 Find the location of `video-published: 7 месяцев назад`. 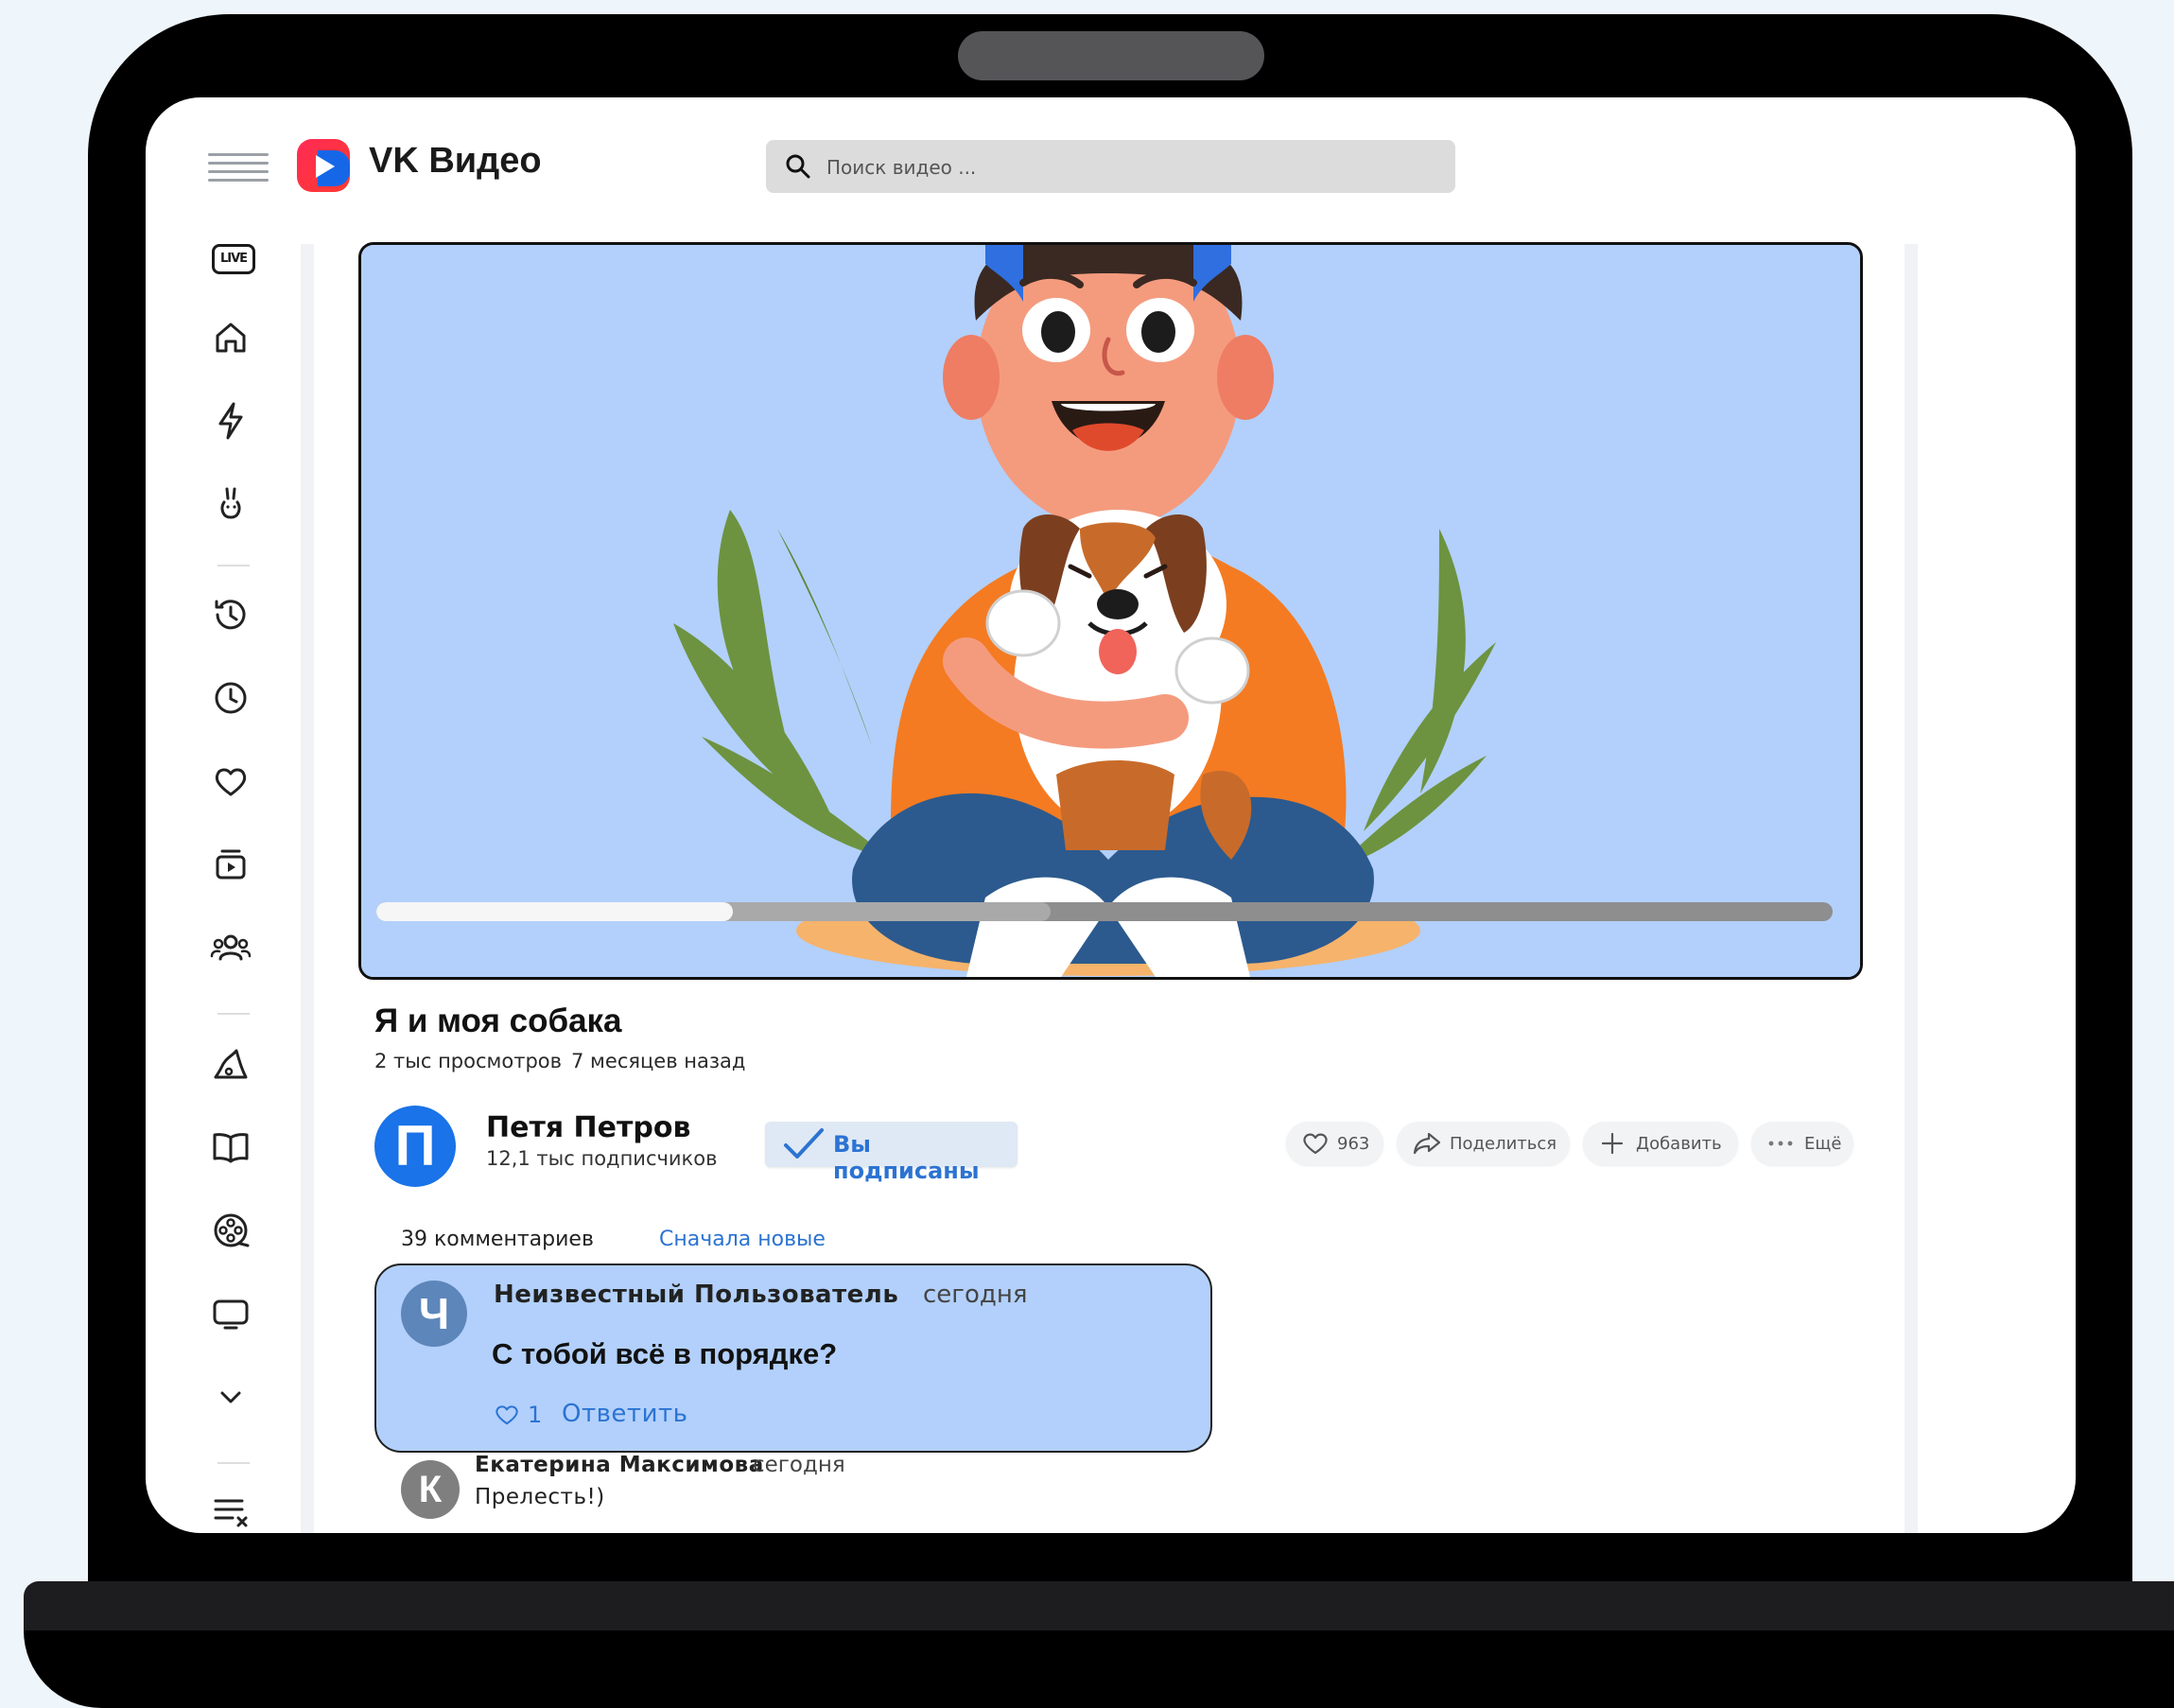

video-published: 7 месяцев назад is located at coordinates (658, 1061).